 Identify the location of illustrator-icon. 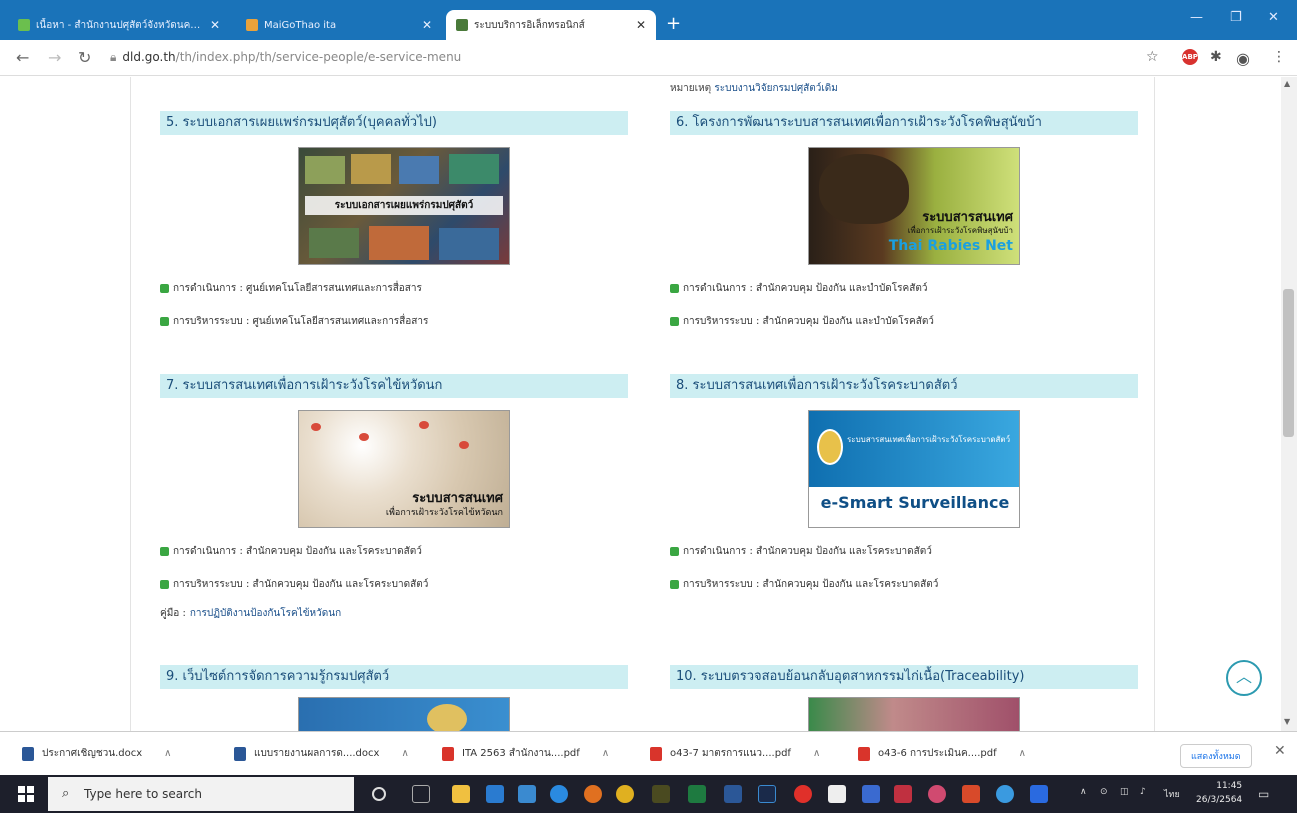
(661, 794).